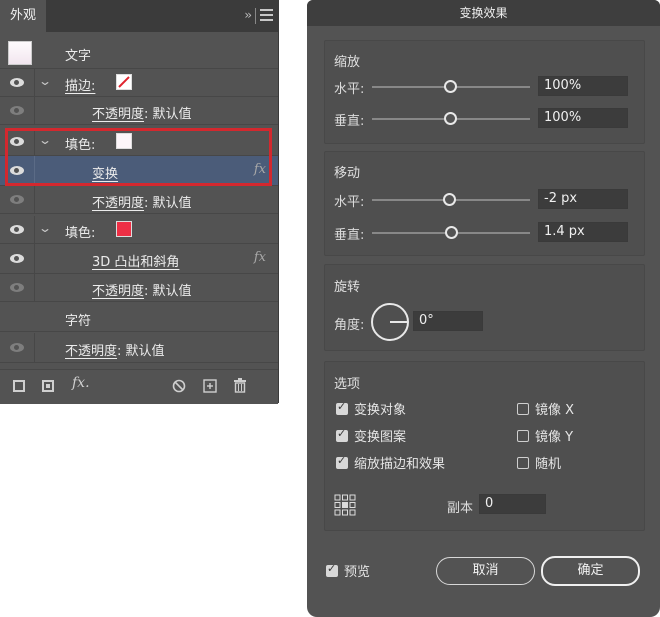  What do you see at coordinates (485, 571) in the screenshot?
I see `cancel-button: 取消` at bounding box center [485, 571].